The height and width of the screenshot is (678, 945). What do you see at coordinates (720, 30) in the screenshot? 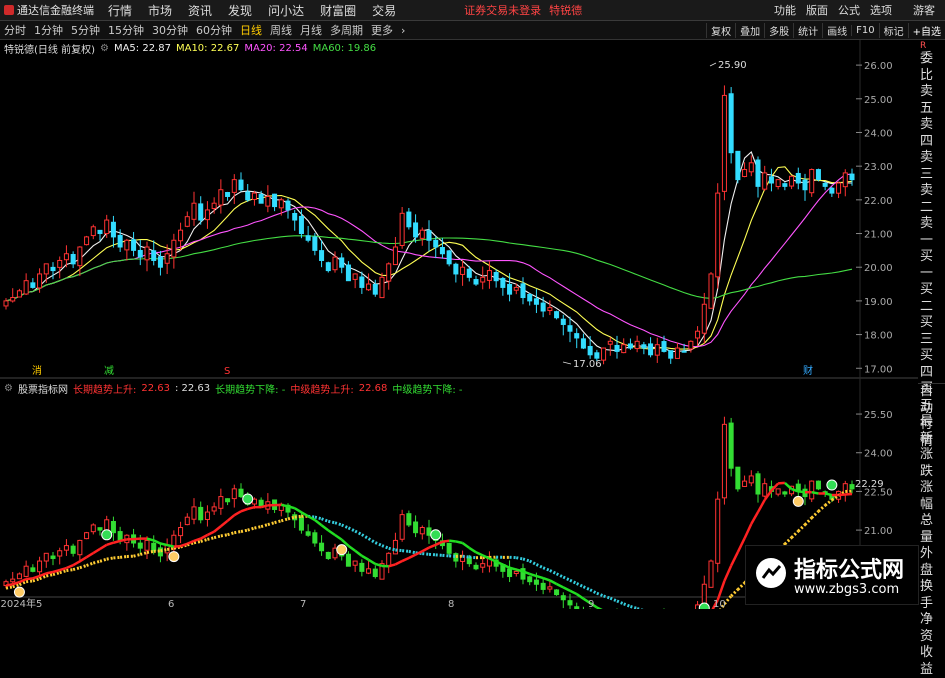
I see `btn-fuquan: 复权` at bounding box center [720, 30].